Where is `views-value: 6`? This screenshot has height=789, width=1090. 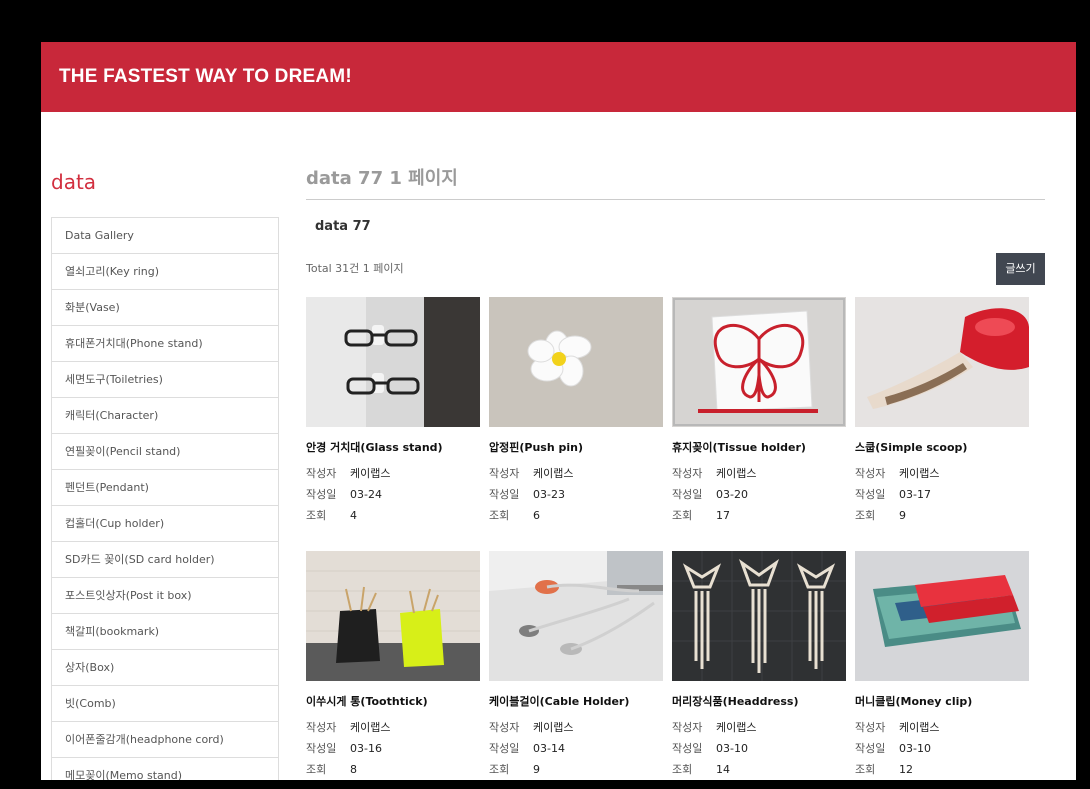 views-value: 6 is located at coordinates (536, 515).